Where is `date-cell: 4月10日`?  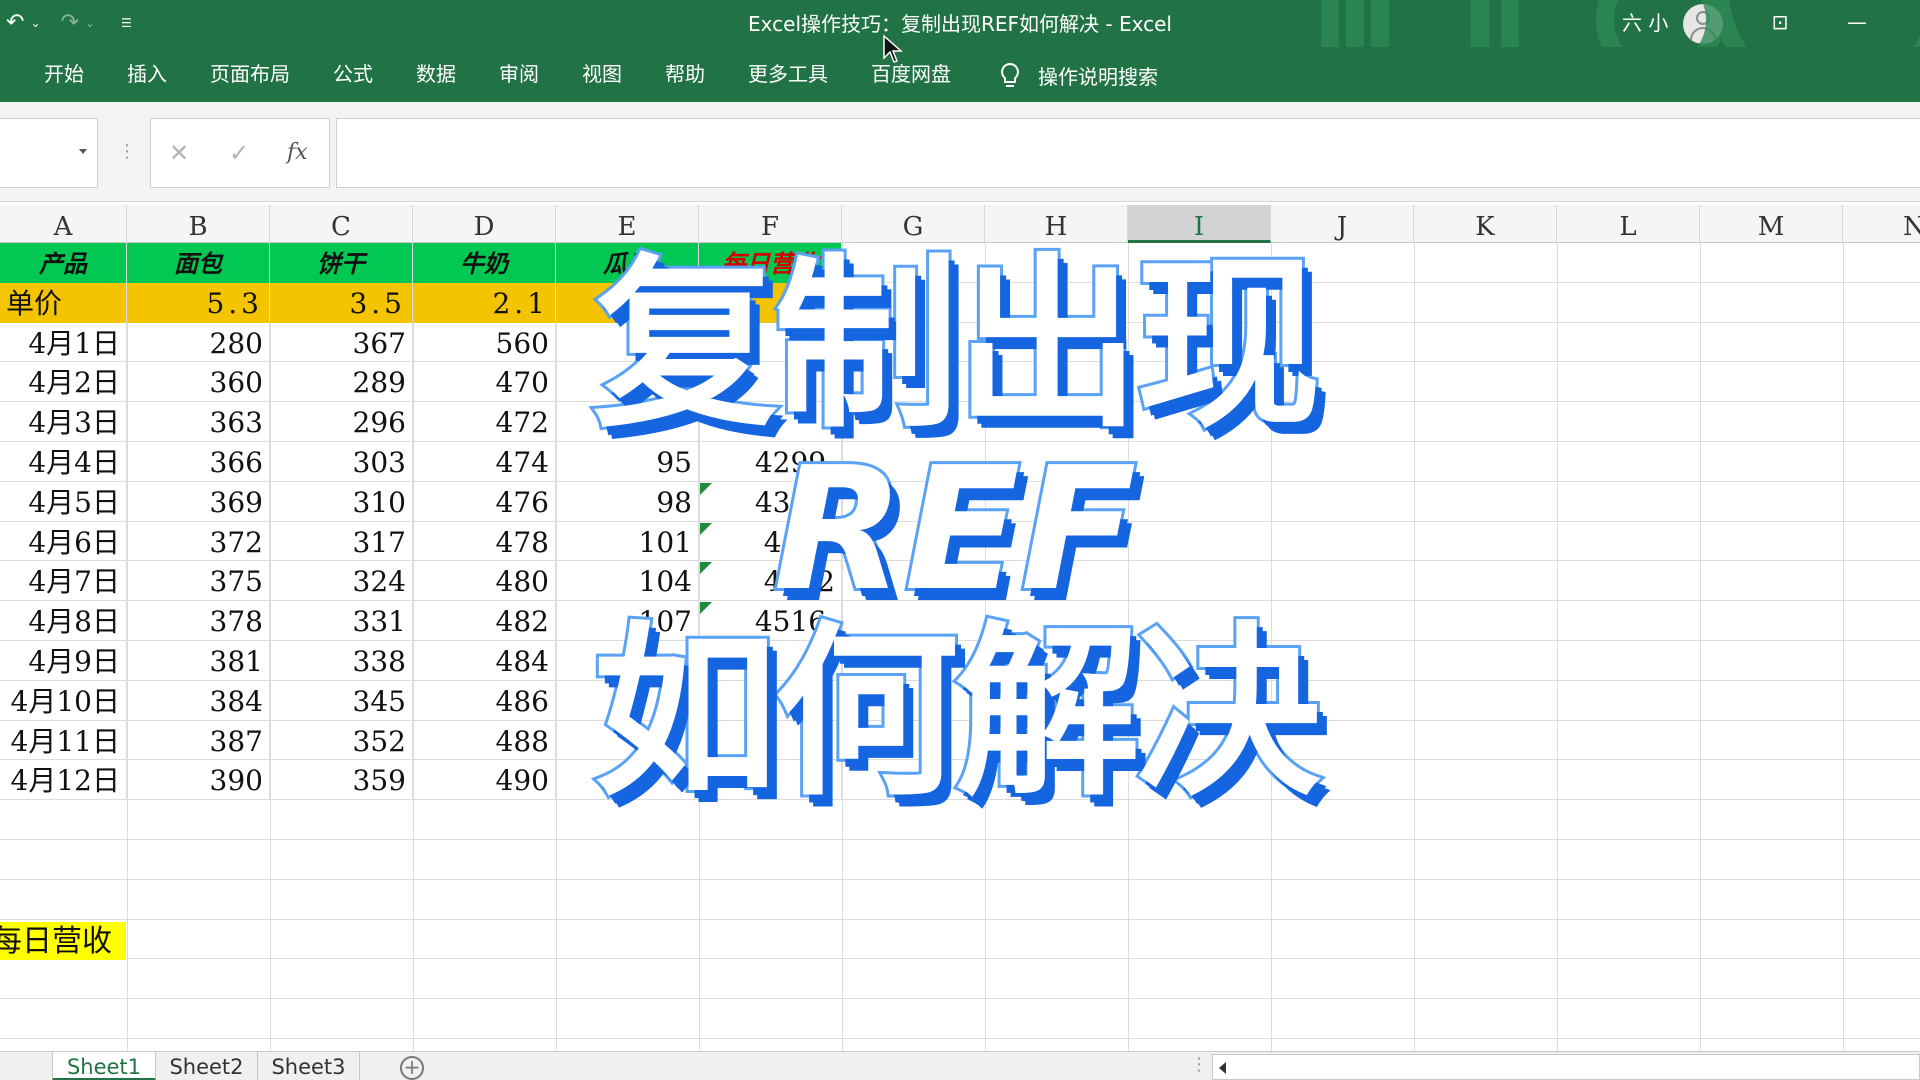
date-cell: 4月10日 is located at coordinates (63, 700).